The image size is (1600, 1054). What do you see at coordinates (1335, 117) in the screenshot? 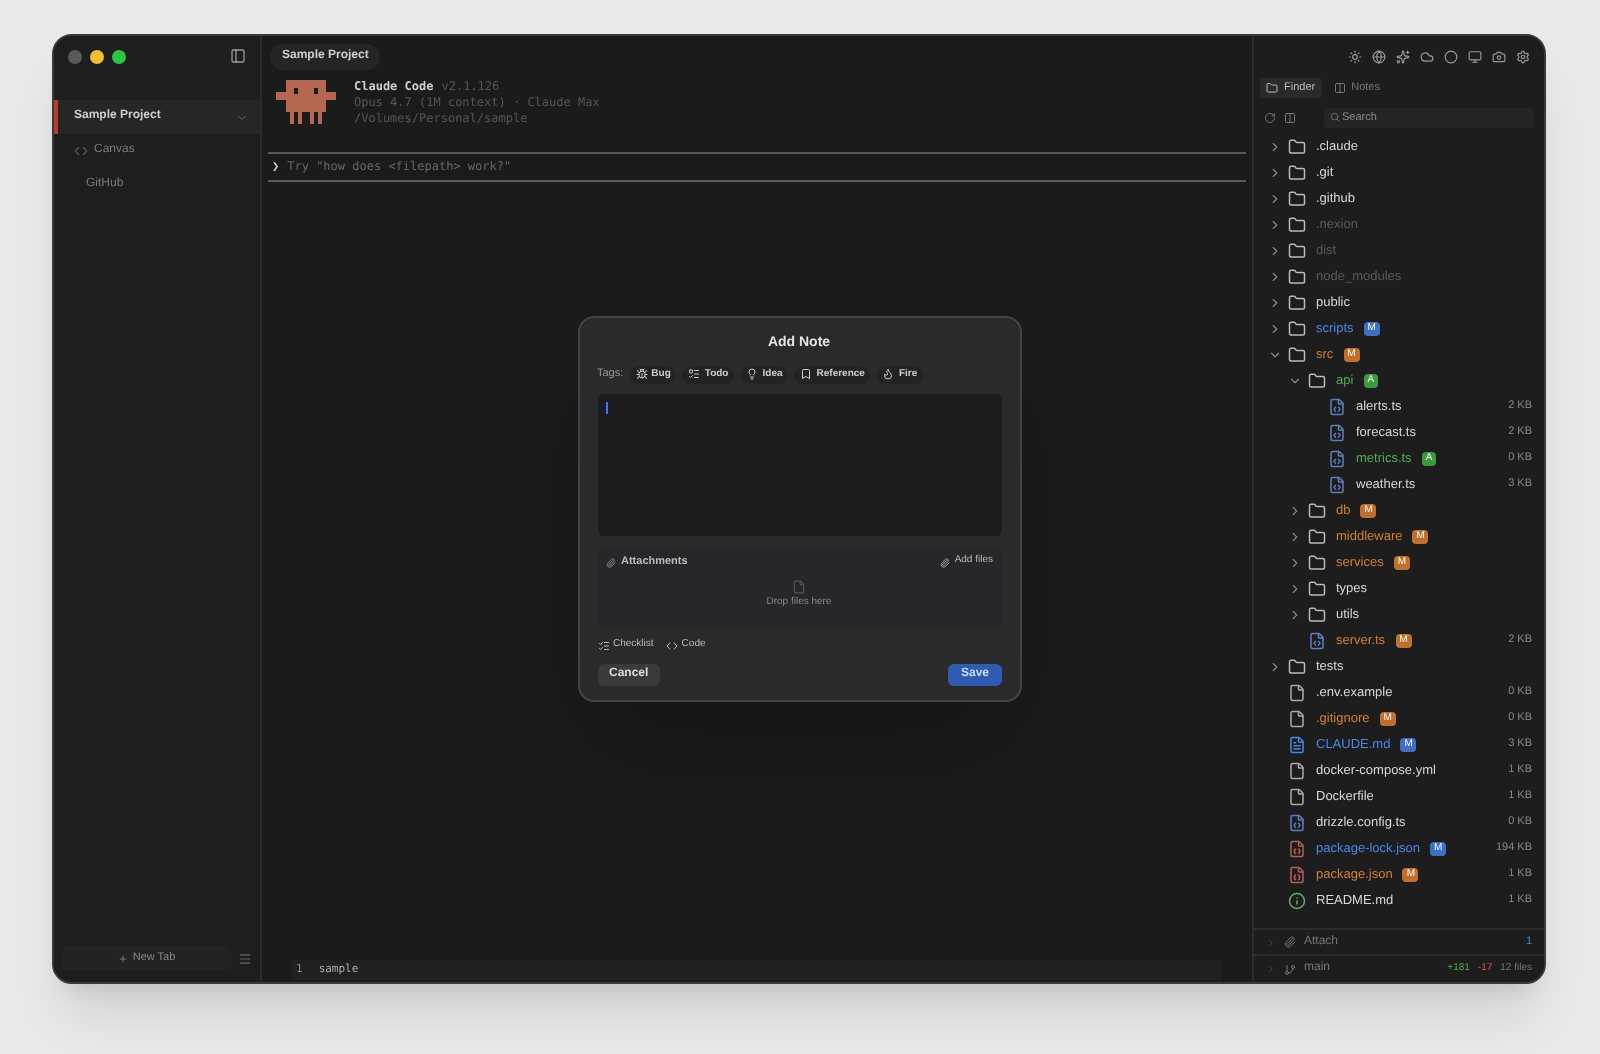
I see `search-icon` at bounding box center [1335, 117].